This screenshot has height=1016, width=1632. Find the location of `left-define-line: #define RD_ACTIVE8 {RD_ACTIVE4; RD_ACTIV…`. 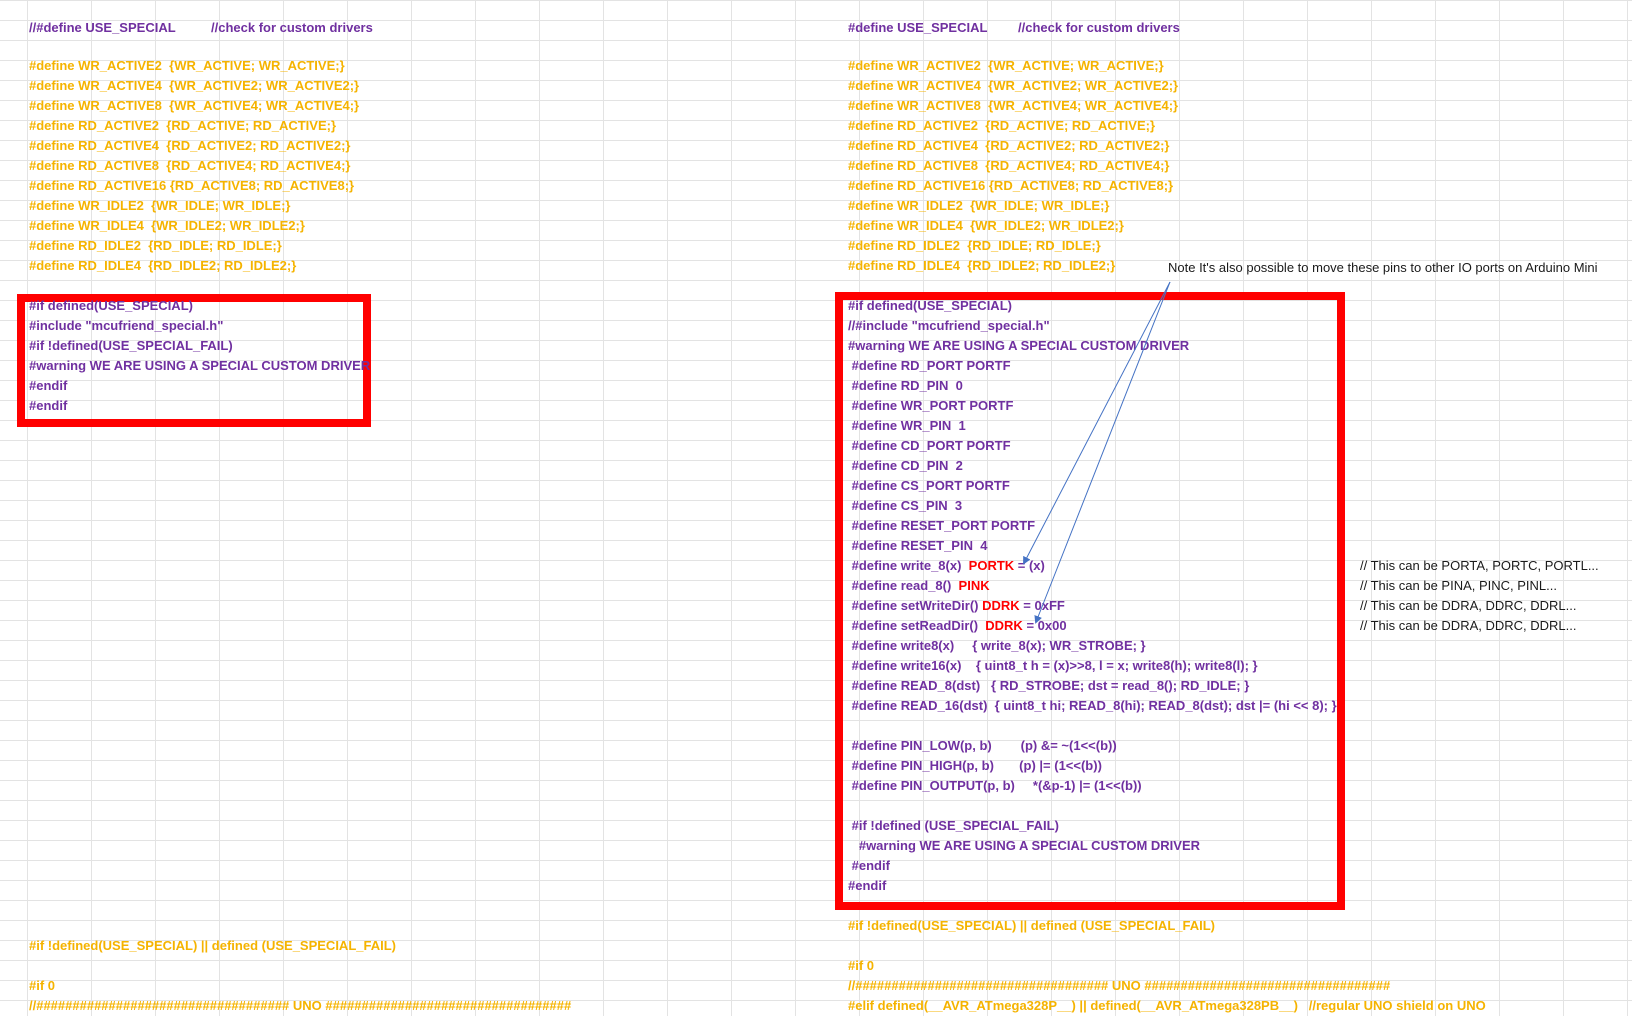

left-define-line: #define RD_ACTIVE8 {RD_ACTIVE4; RD_ACTIV… is located at coordinates (189, 166).